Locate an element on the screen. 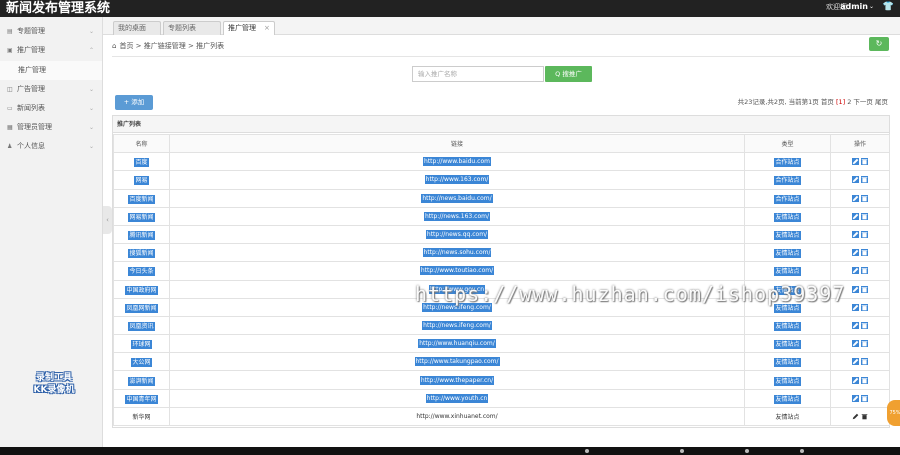 The image size is (900, 455). table-row: 搜狐新闻 http://news.sohu.com/友情站点 is located at coordinates (501, 253).